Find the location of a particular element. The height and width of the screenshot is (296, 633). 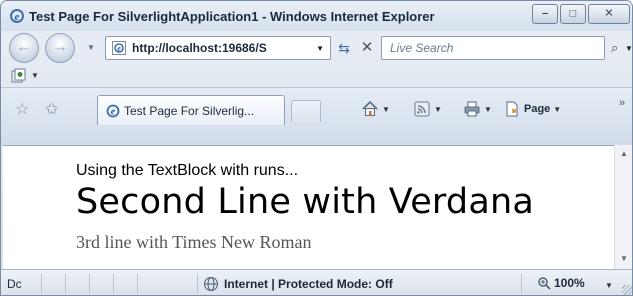

print-button: ▼ is located at coordinates (477, 109).